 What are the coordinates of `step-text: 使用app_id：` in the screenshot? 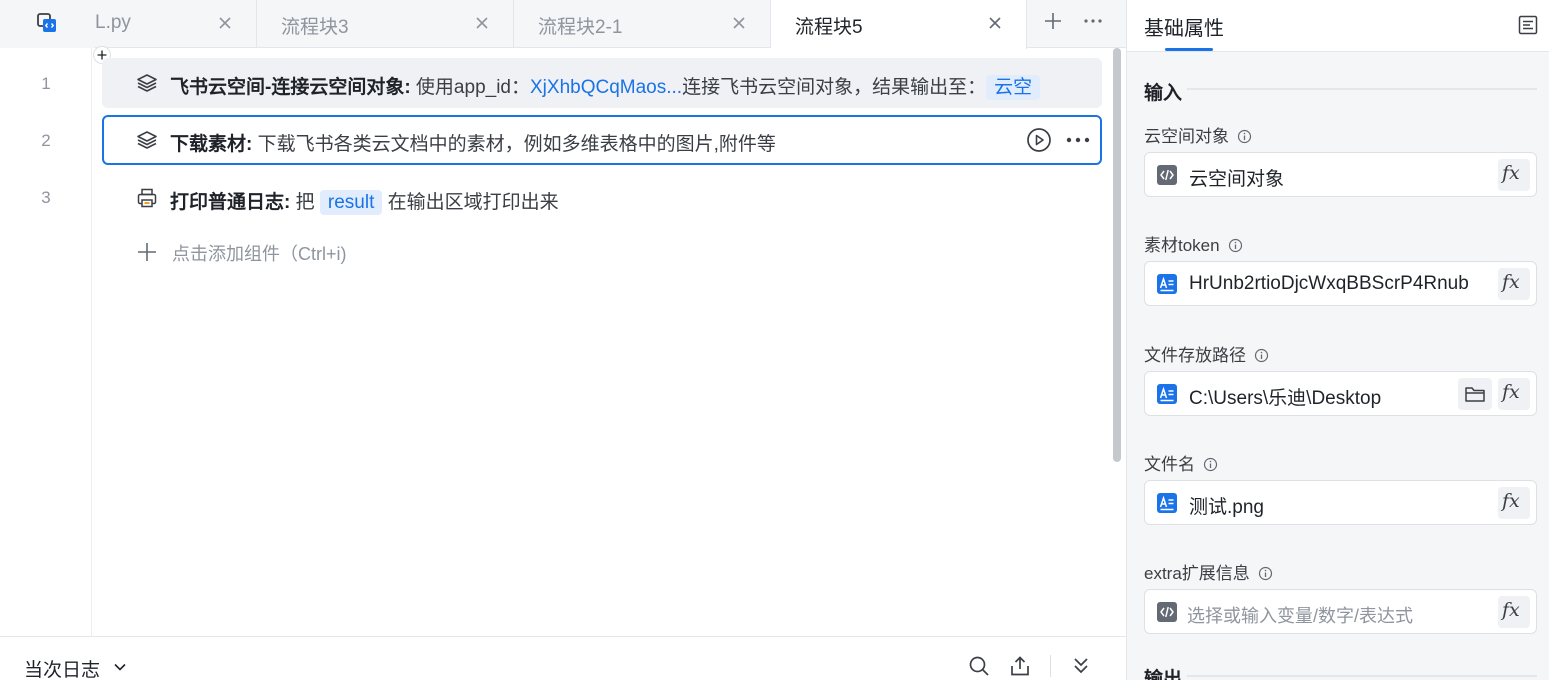 It's located at (470, 87).